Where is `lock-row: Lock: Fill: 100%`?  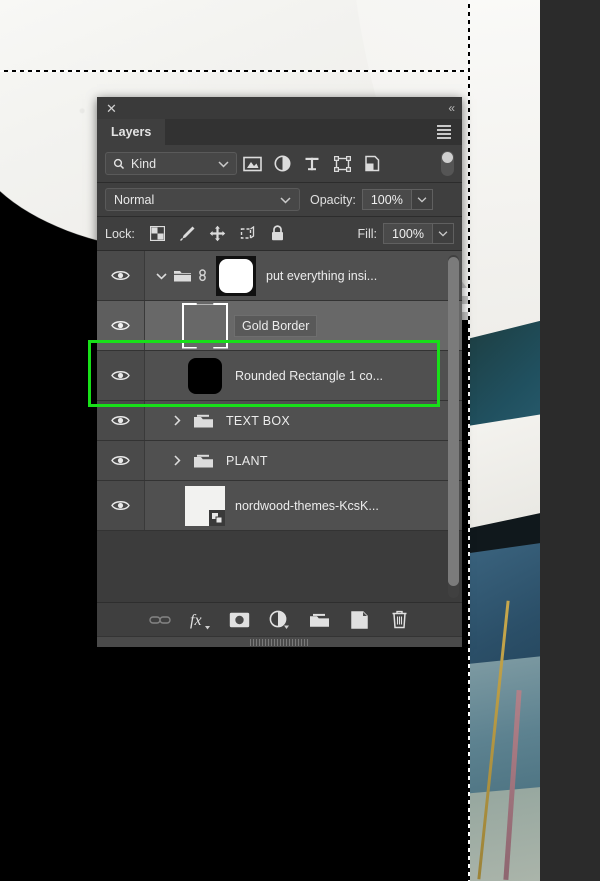 lock-row: Lock: Fill: 100% is located at coordinates (279, 234).